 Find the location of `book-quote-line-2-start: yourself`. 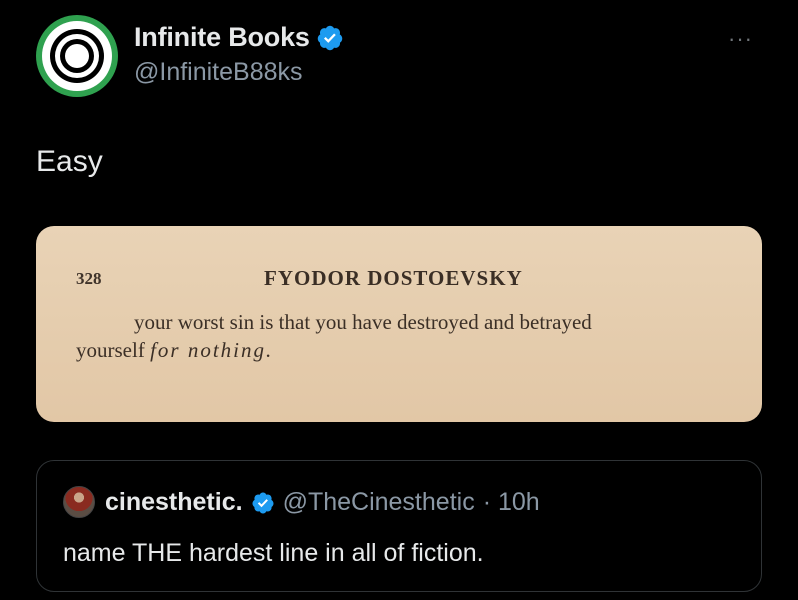

book-quote-line-2-start: yourself is located at coordinates (113, 350).